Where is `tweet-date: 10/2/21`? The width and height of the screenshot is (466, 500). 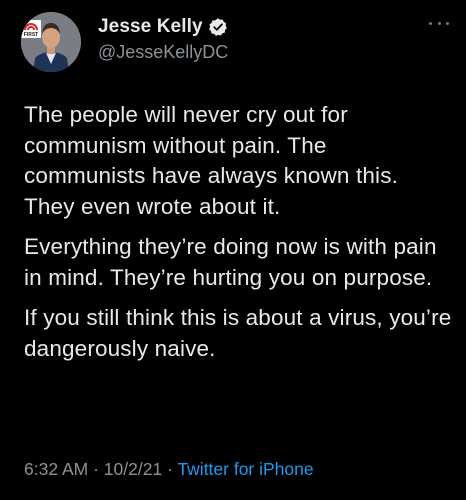 tweet-date: 10/2/21 is located at coordinates (133, 469).